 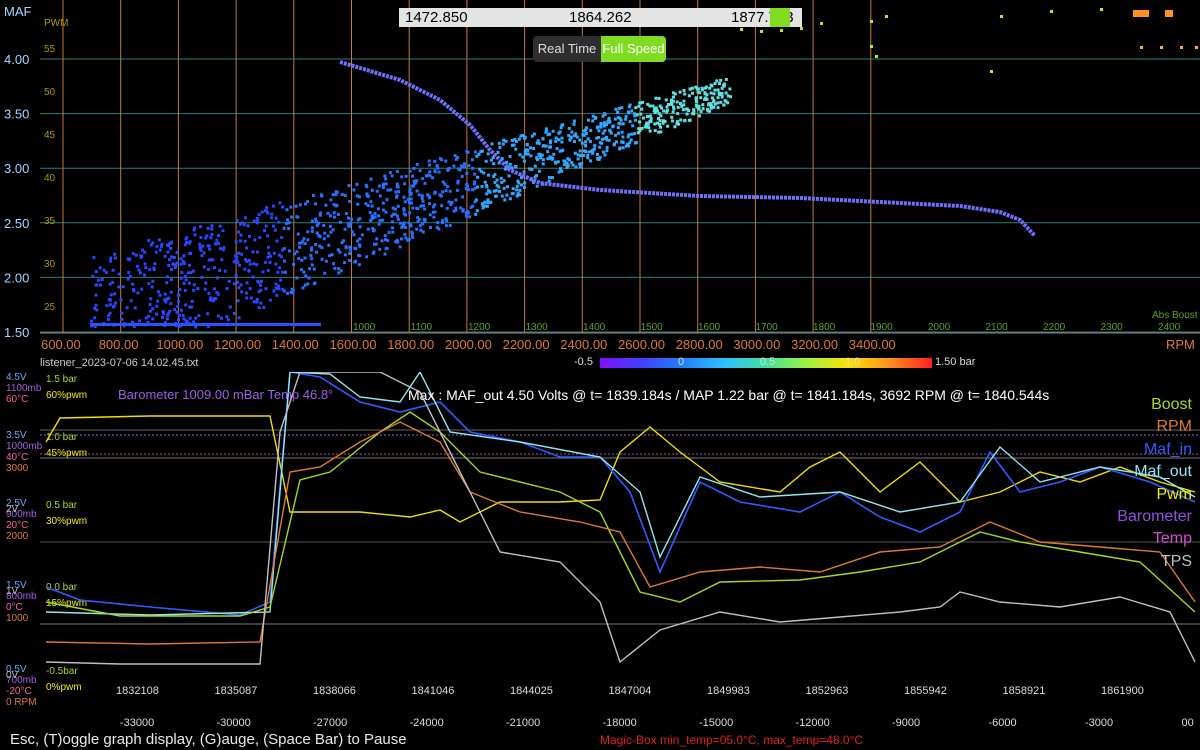 What do you see at coordinates (12, 591) in the screenshot?
I see `axis-1v-label: 1V` at bounding box center [12, 591].